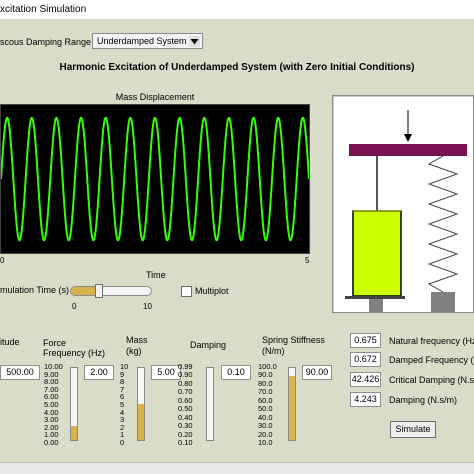 This screenshot has height=474, width=474. Describe the element at coordinates (265, 442) in the screenshot. I see `scale-tick-label: 10.0` at that location.